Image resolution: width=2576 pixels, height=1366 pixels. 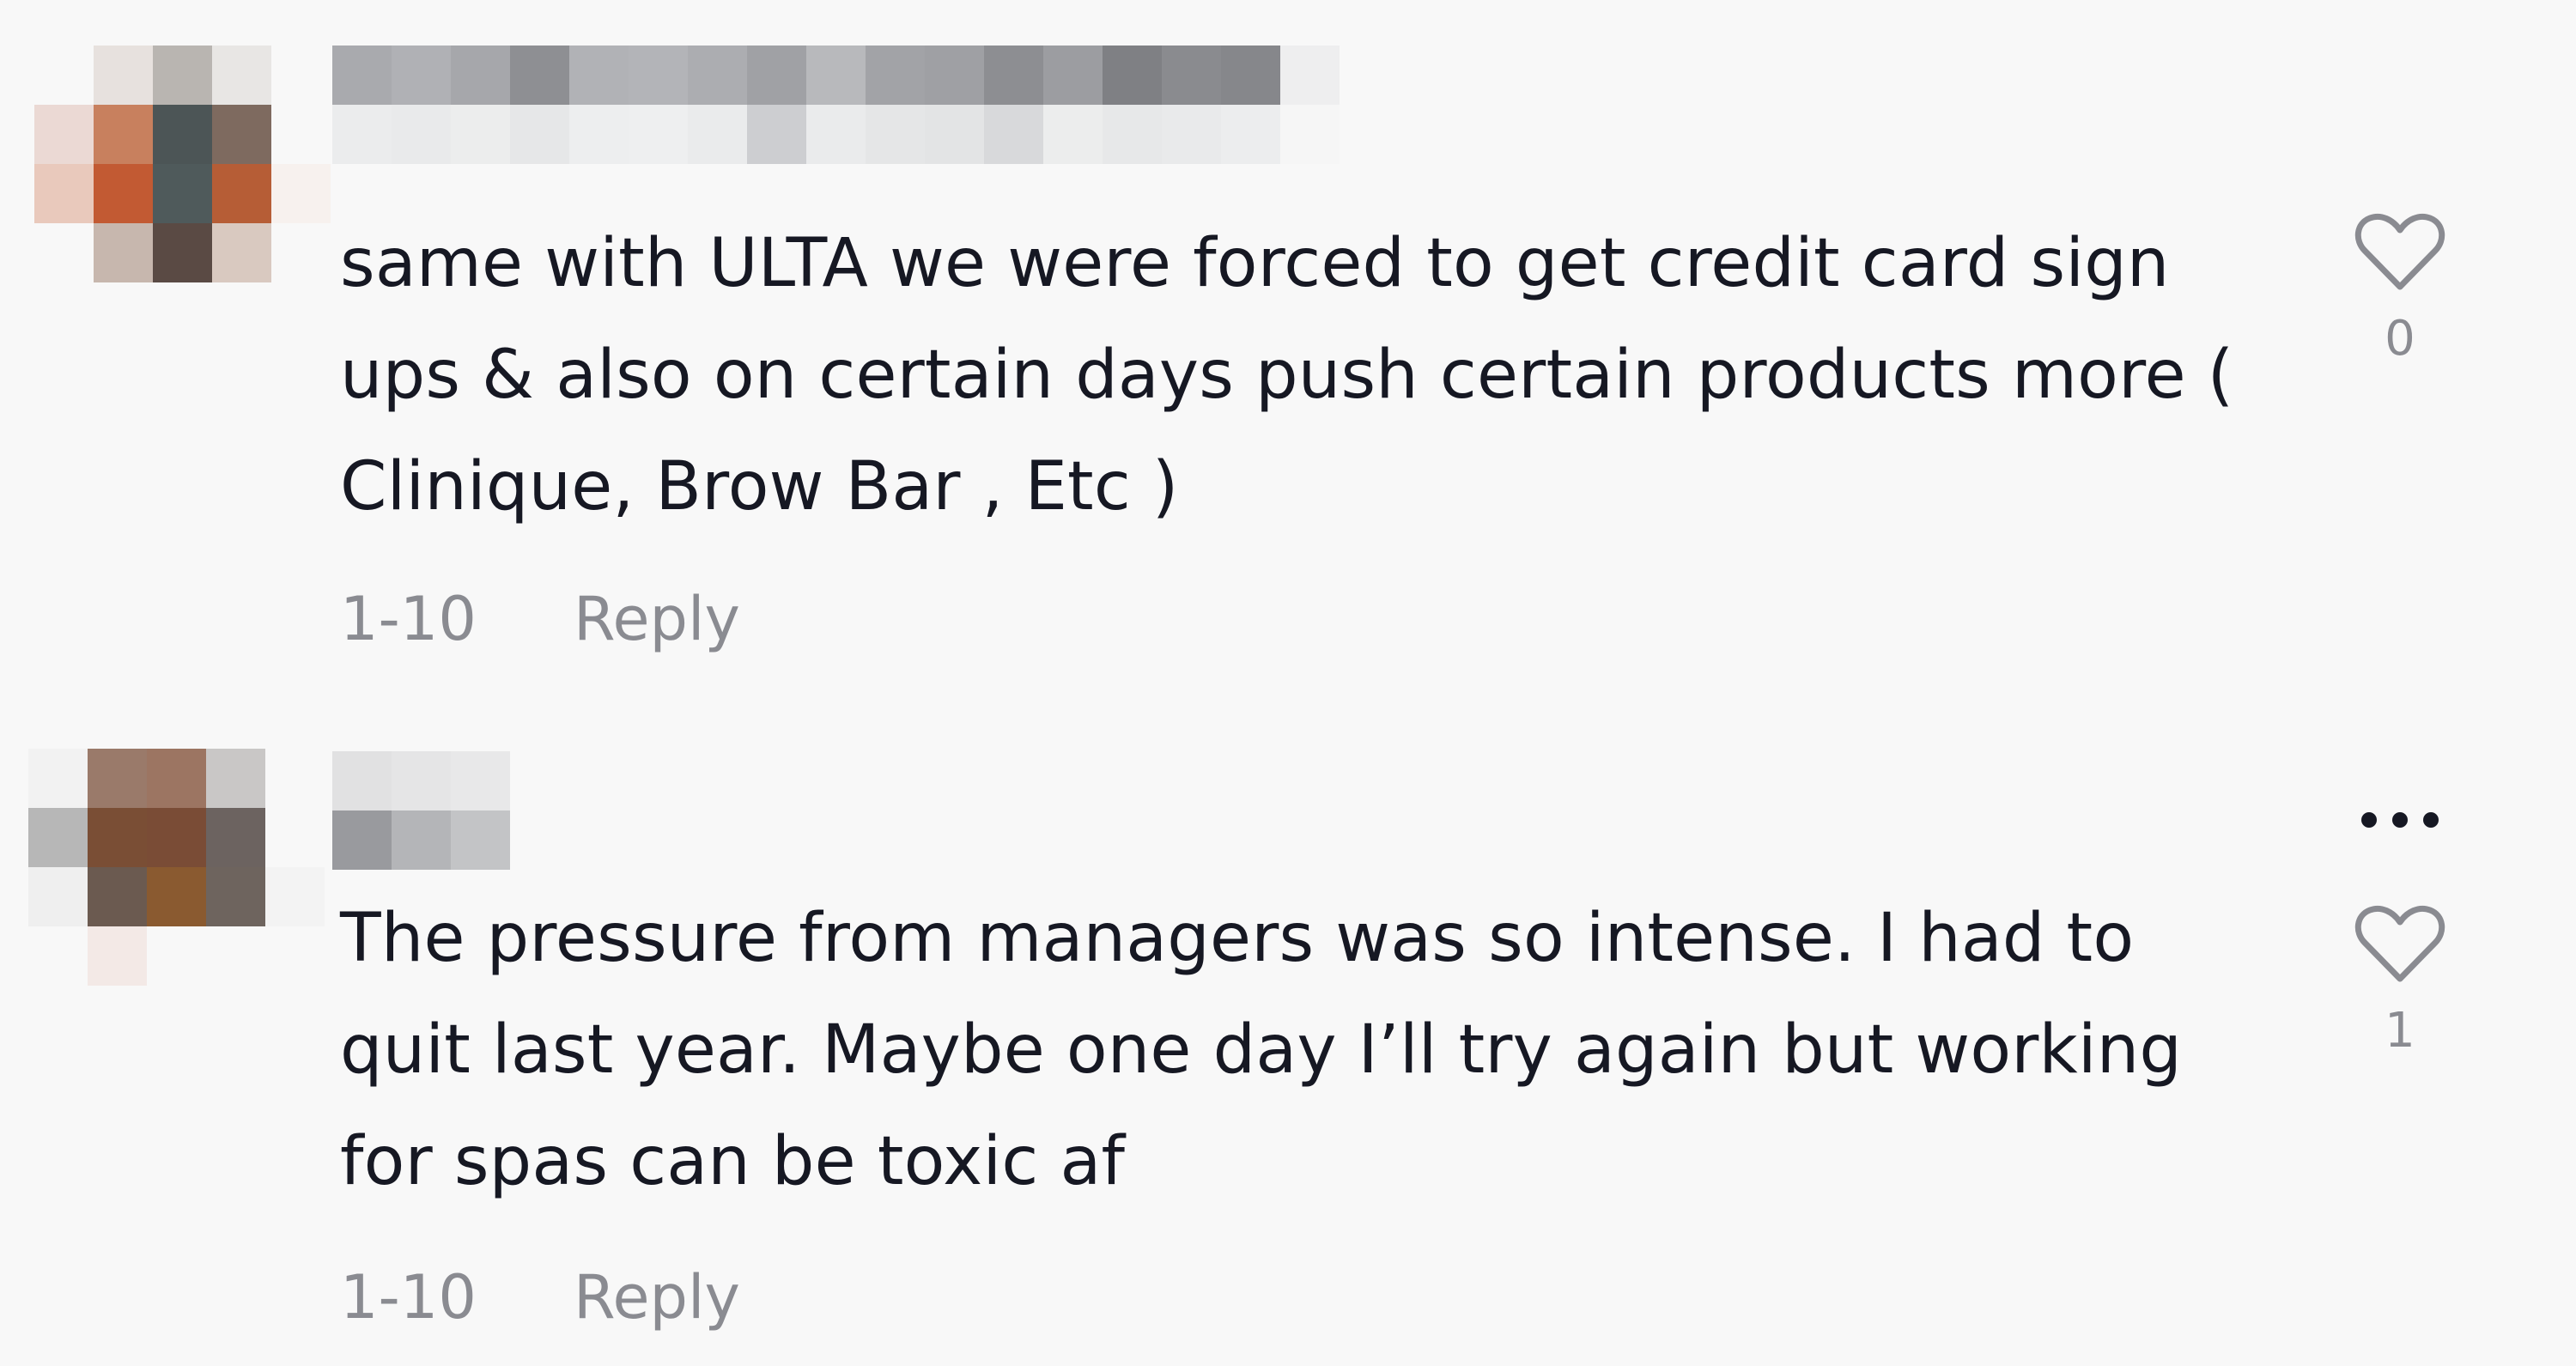 I want to click on comment-actions: 1, so click(x=2400, y=924).